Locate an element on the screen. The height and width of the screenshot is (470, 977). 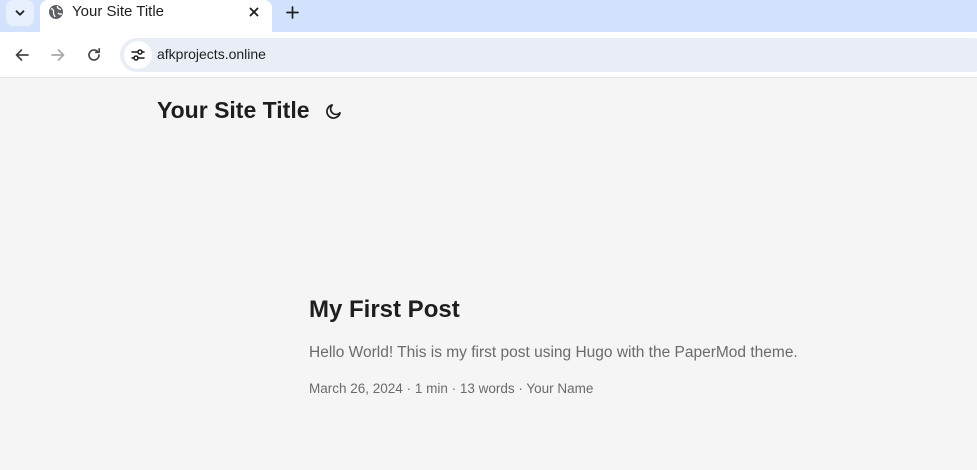
reload-button is located at coordinates (94, 55).